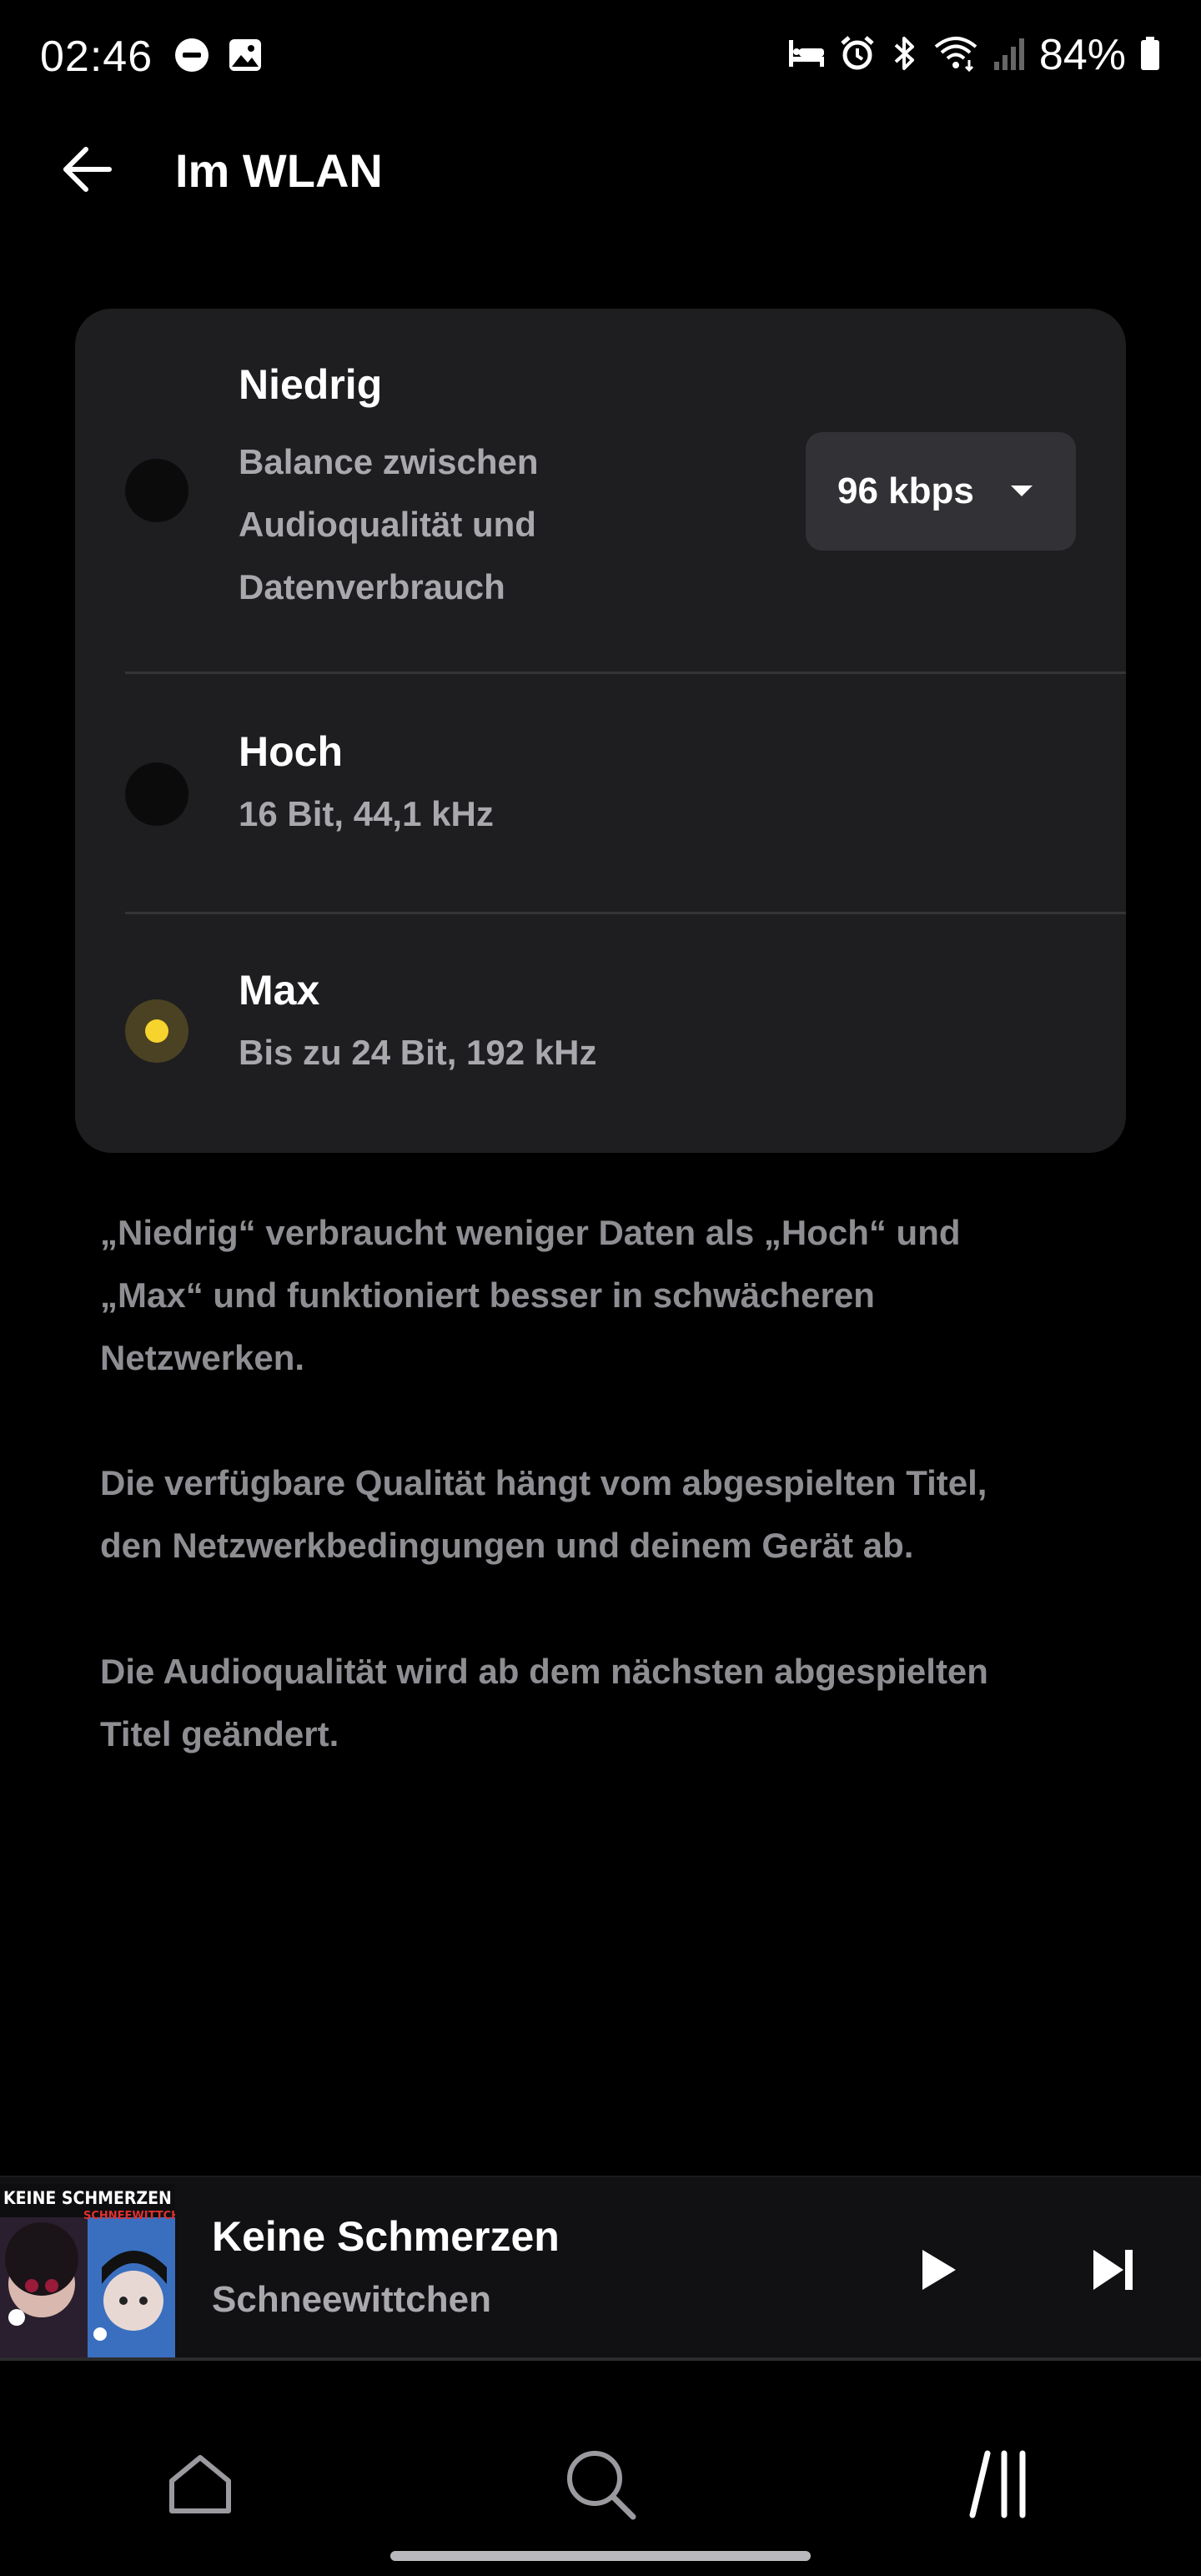 Image resolution: width=1201 pixels, height=2576 pixels. Describe the element at coordinates (601, 54) in the screenshot. I see `status-bar: 02:46 84%` at that location.